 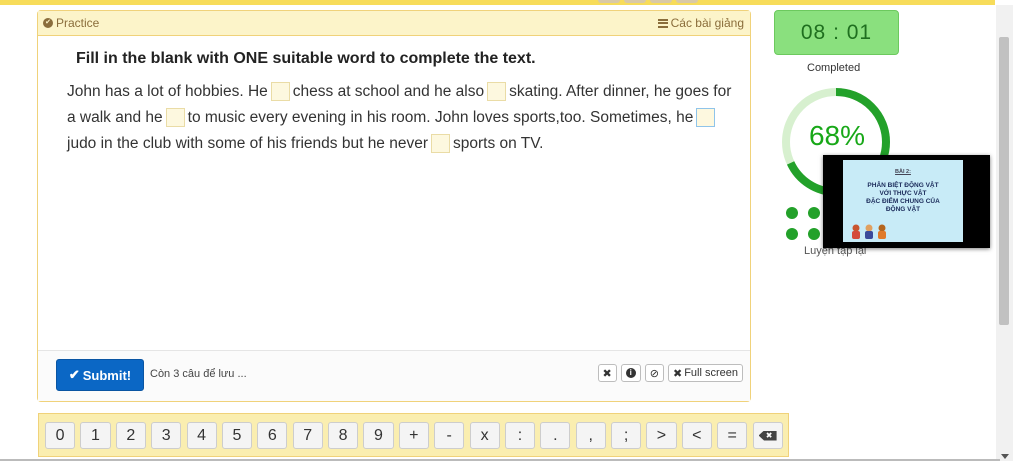 What do you see at coordinates (307, 435) in the screenshot?
I see `key-7: 7` at bounding box center [307, 435].